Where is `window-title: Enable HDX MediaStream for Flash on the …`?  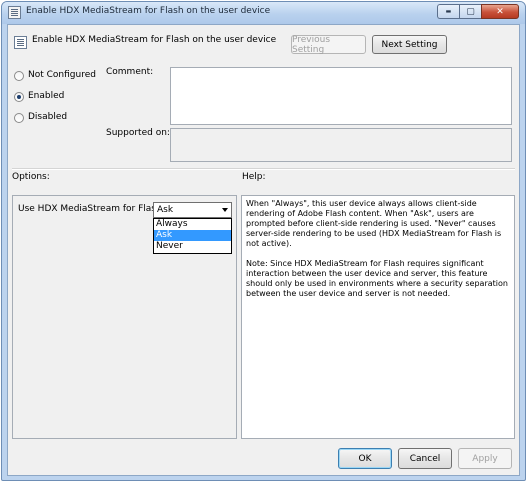
window-title: Enable HDX MediaStream for Flash on the … is located at coordinates (148, 11).